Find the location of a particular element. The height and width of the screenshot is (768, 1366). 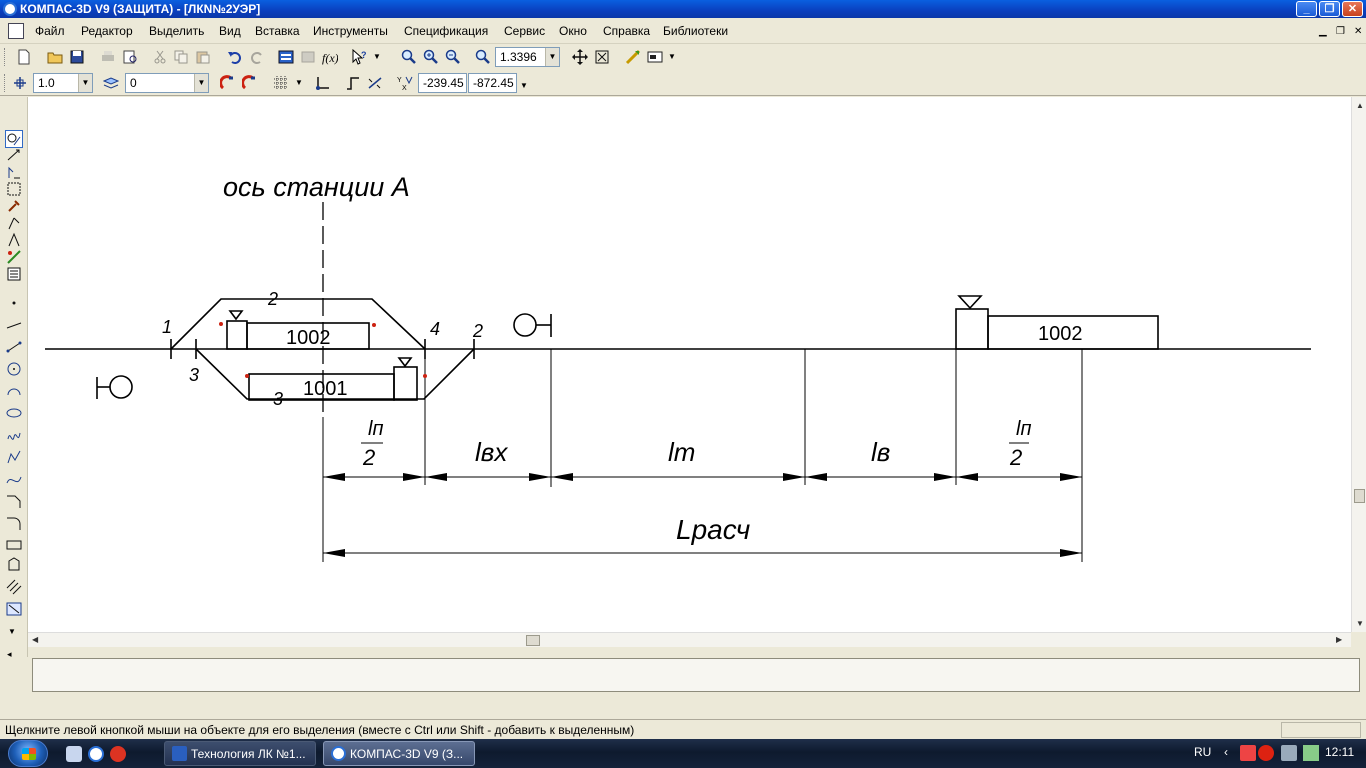

point-icon is located at coordinates (14, 303).